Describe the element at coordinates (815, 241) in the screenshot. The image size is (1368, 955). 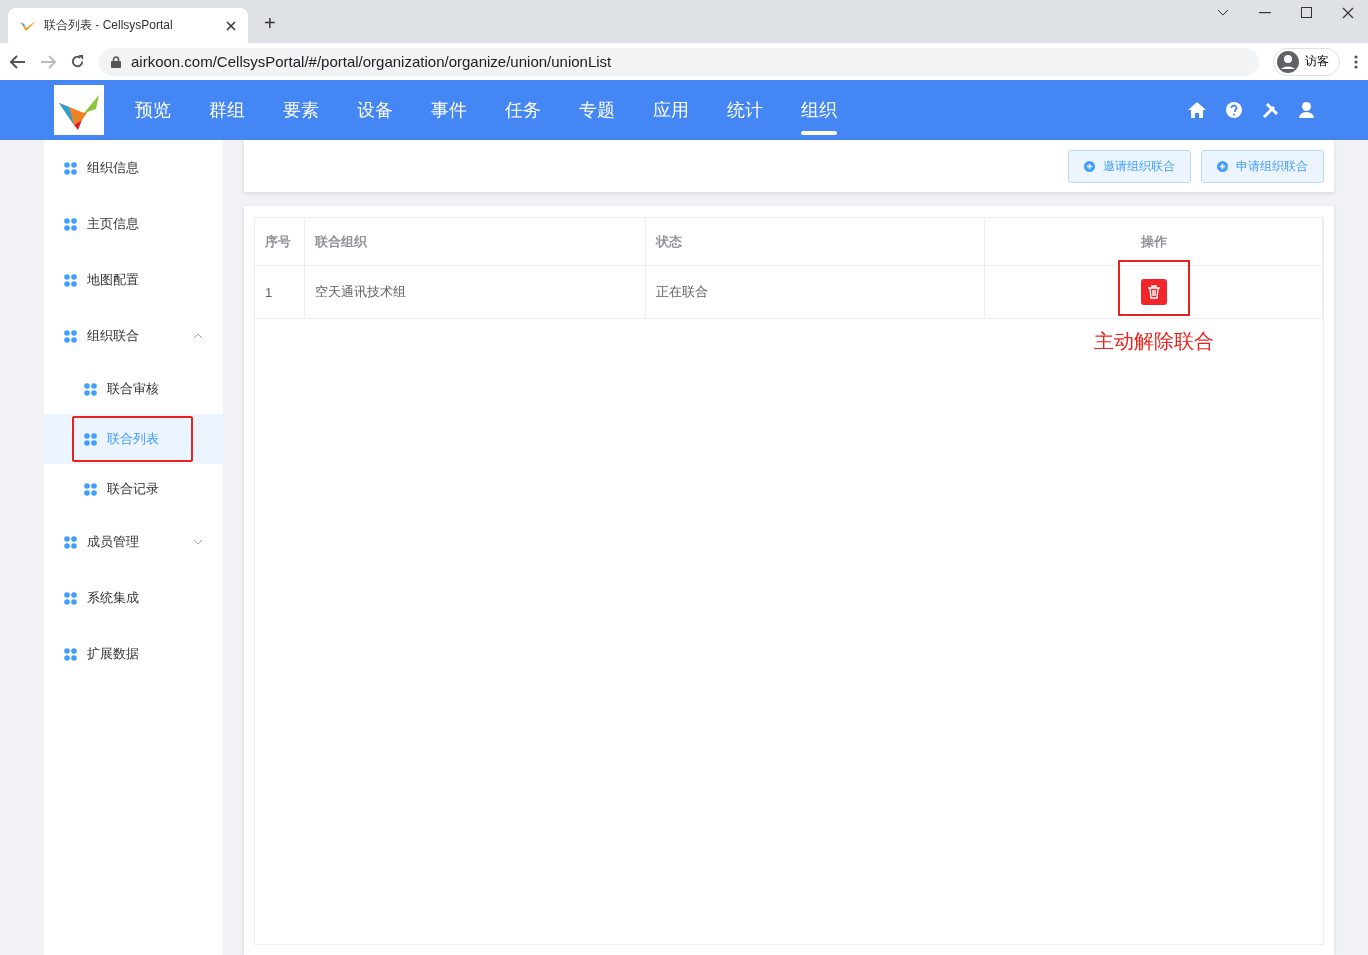
I see `column-header: 状态` at that location.